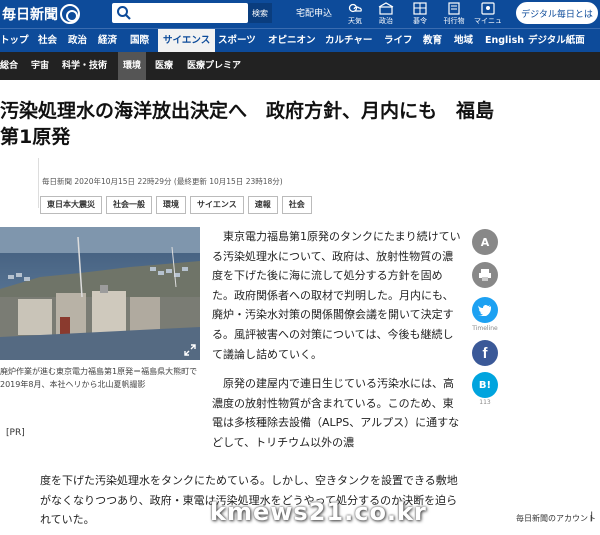 The image size is (600, 535). I want to click on weather-icon, so click(355, 8).